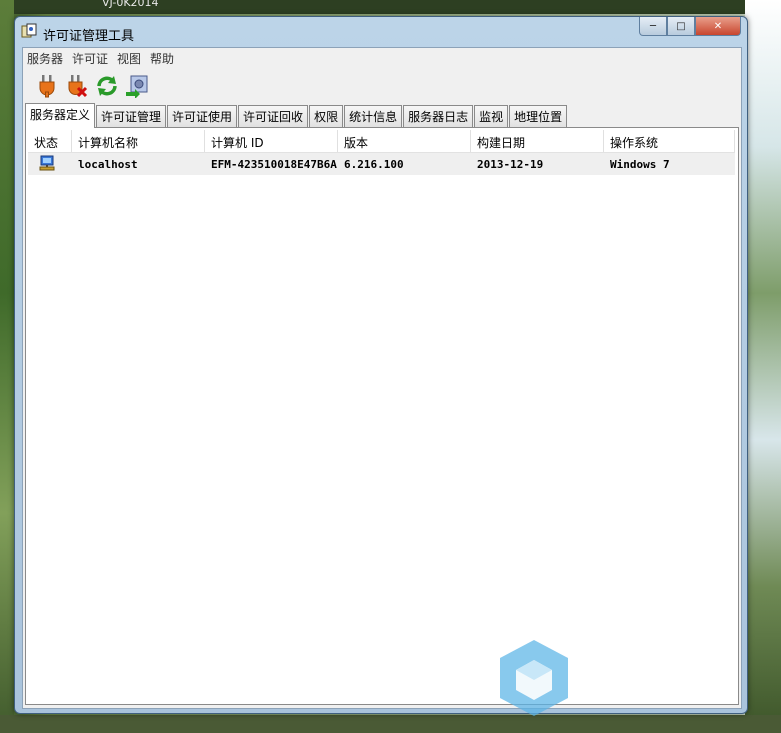 The height and width of the screenshot is (733, 781). What do you see at coordinates (763, 366) in the screenshot?
I see `desktop-wallpaper-right` at bounding box center [763, 366].